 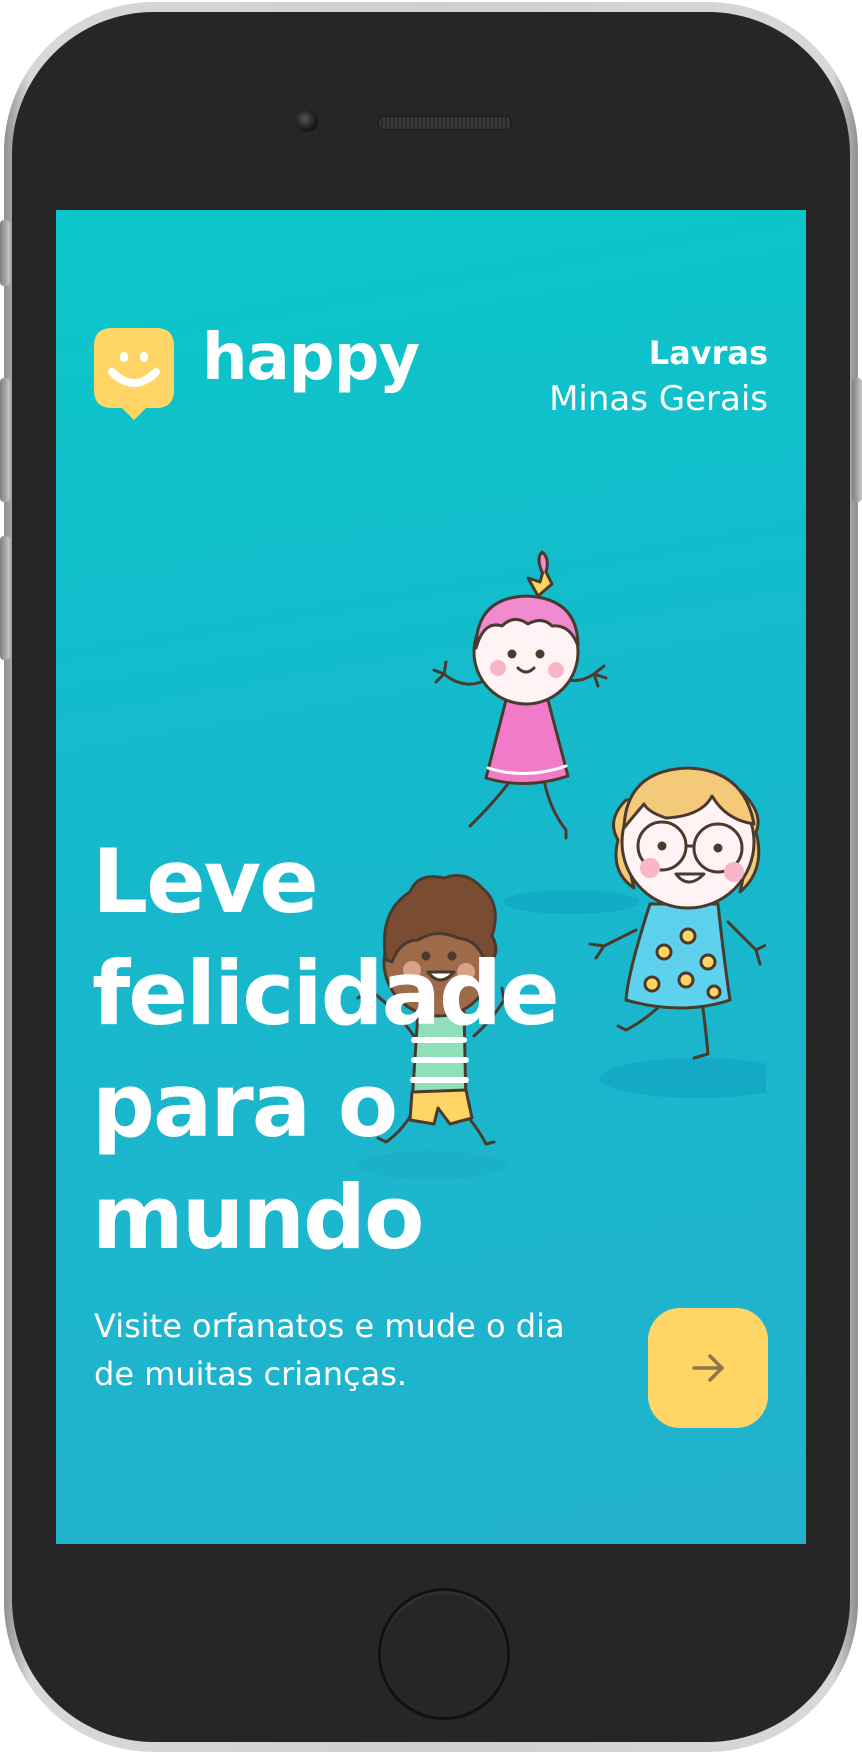 What do you see at coordinates (658, 376) in the screenshot?
I see `location: Lavras Minas Gerais` at bounding box center [658, 376].